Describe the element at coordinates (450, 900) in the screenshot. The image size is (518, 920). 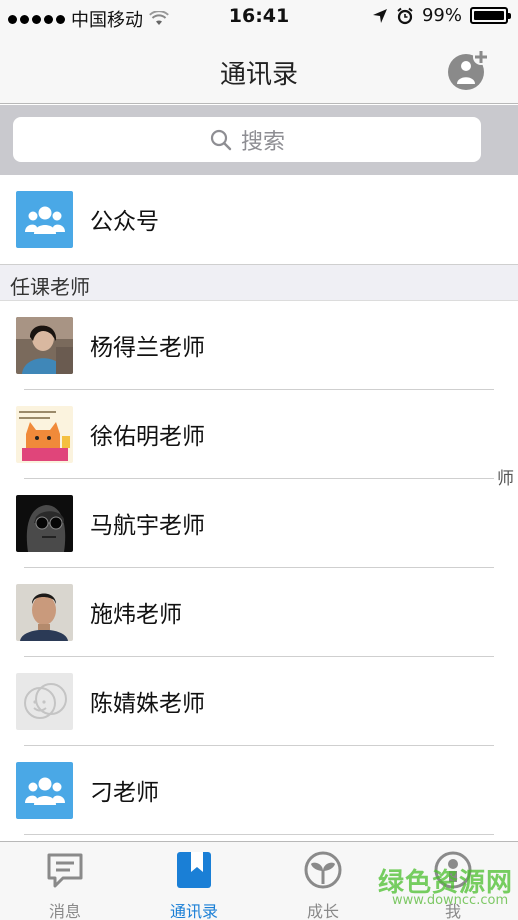
I see `watermark-url: www.downcc.com` at that location.